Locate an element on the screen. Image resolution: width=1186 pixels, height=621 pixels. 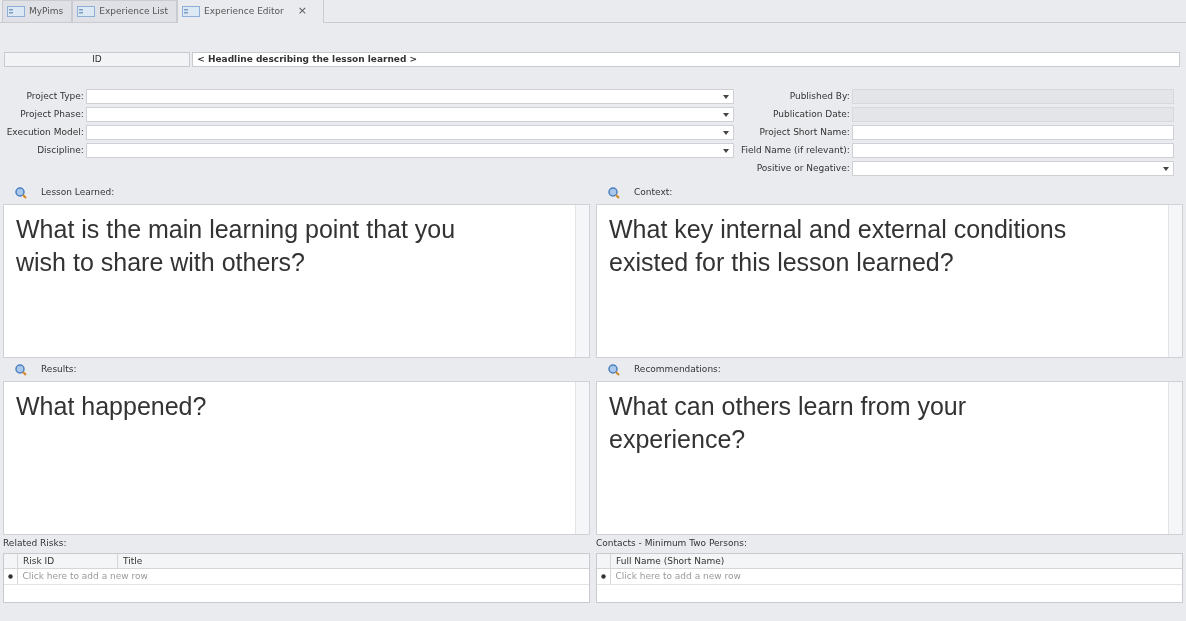
panel-label: Results: is located at coordinates (59, 369).